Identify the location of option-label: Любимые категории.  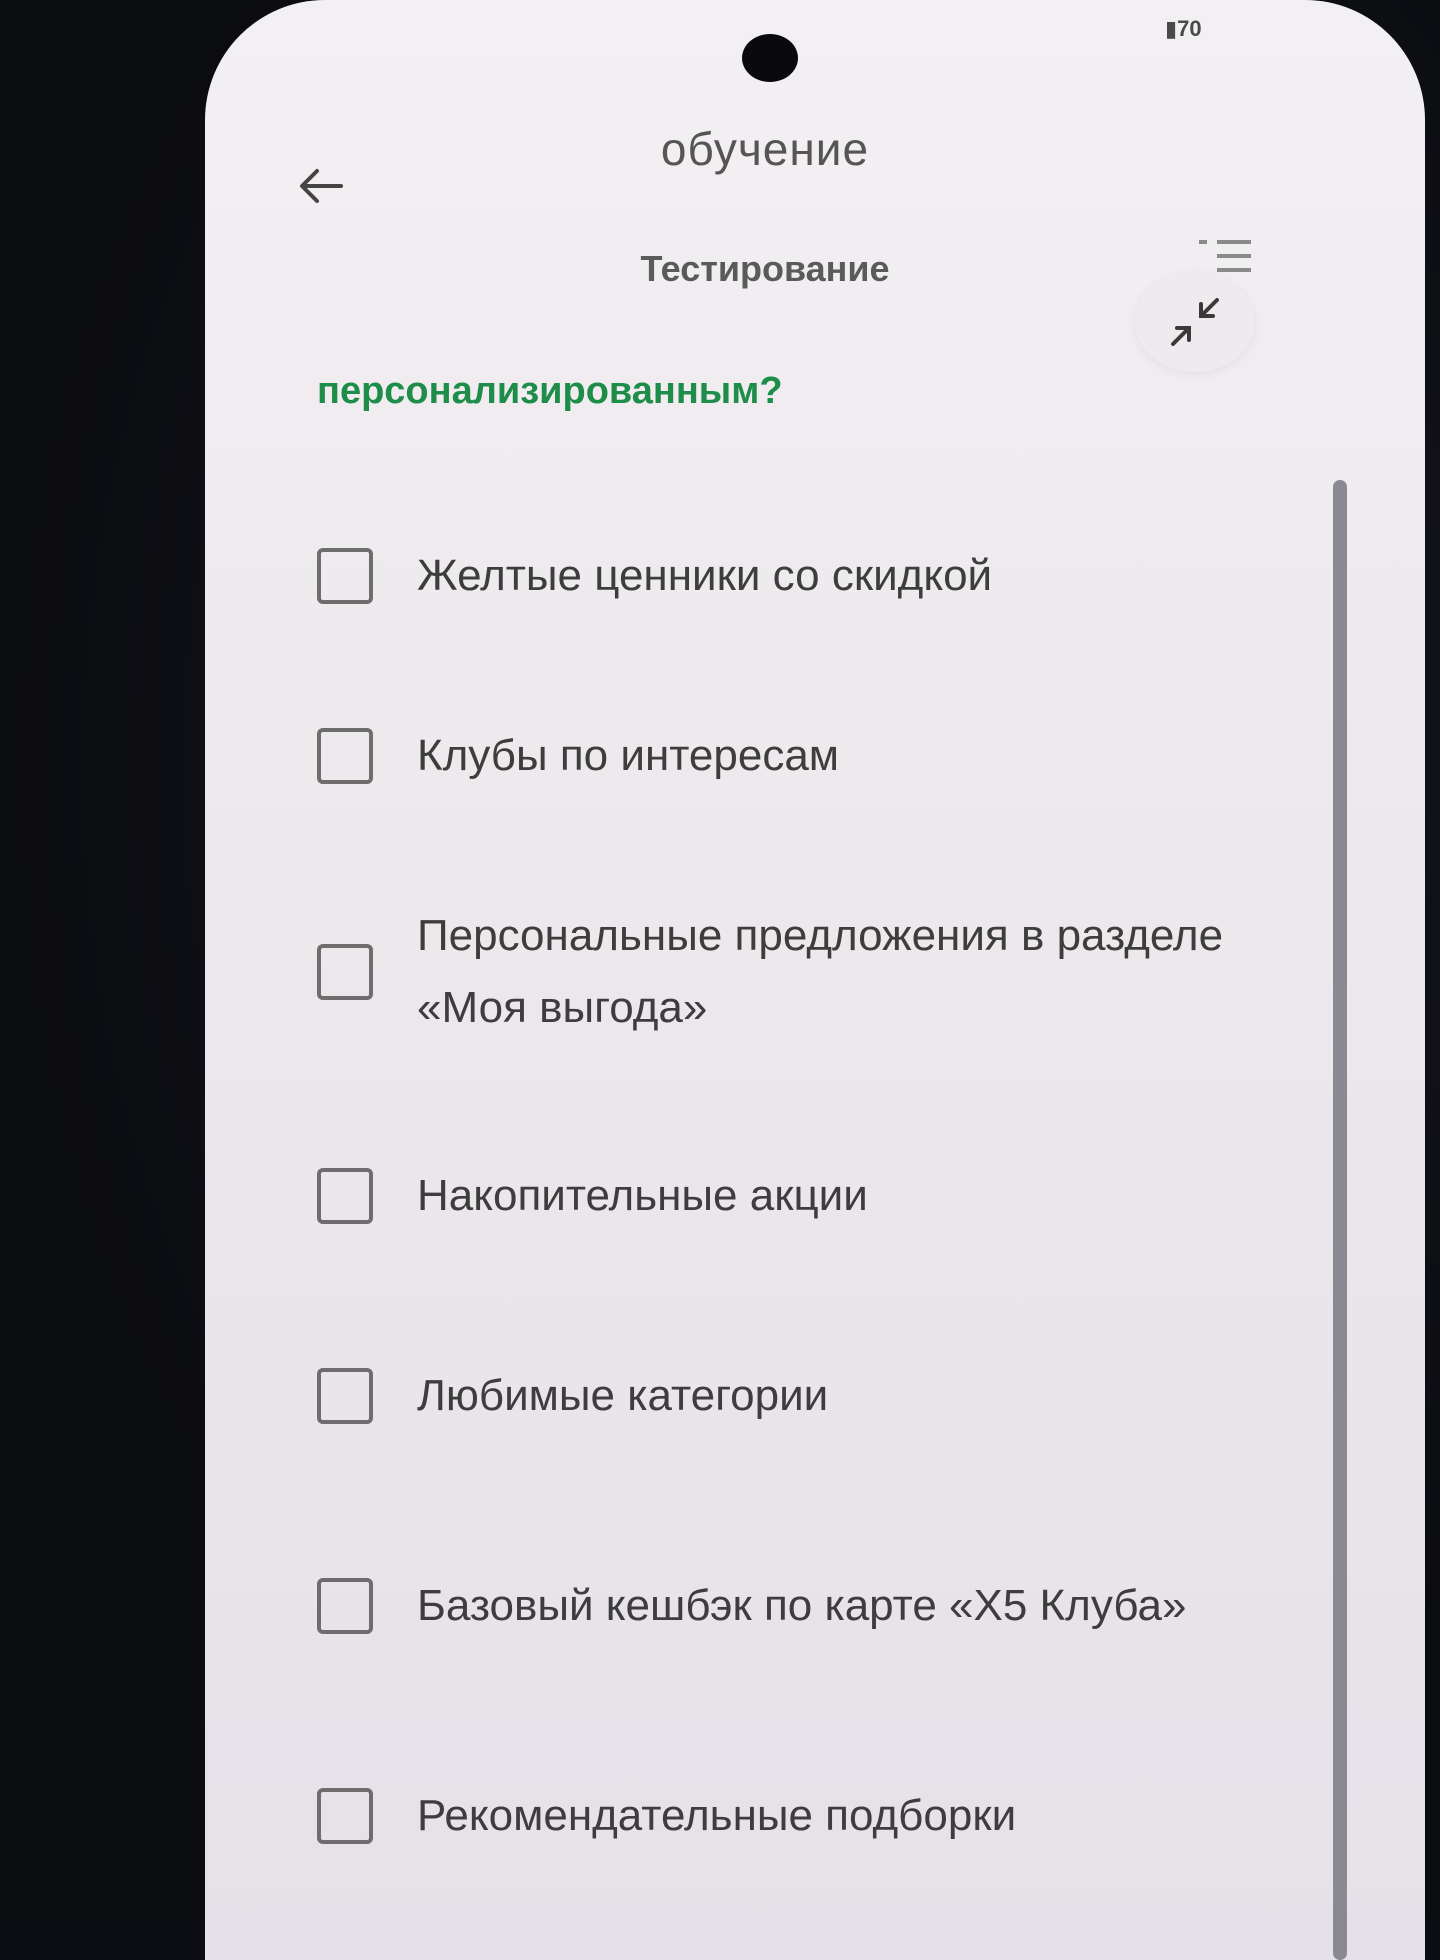
(623, 1395).